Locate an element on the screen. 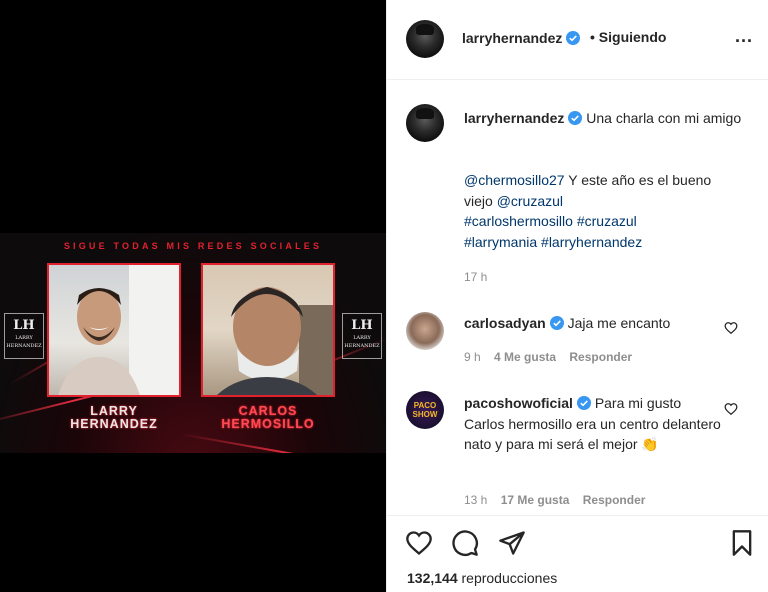 The width and height of the screenshot is (768, 592). mention-chermosillo27: @chermosillo27 is located at coordinates (514, 180).